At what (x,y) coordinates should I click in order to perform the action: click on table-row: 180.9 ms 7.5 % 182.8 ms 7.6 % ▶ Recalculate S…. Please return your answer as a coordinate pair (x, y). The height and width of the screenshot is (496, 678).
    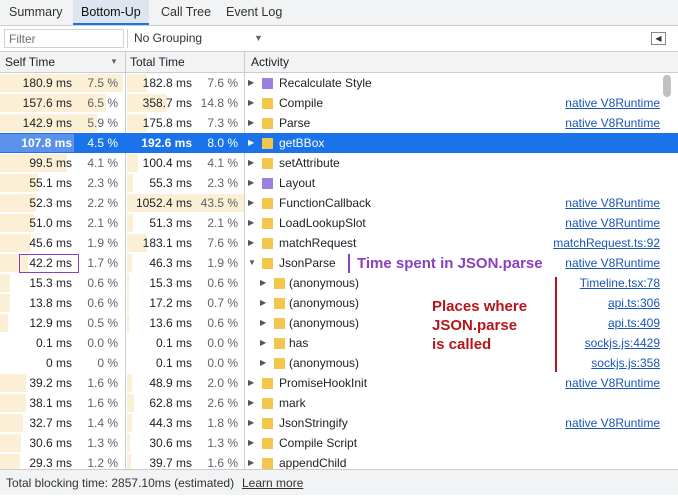
    Looking at the image, I should click on (339, 83).